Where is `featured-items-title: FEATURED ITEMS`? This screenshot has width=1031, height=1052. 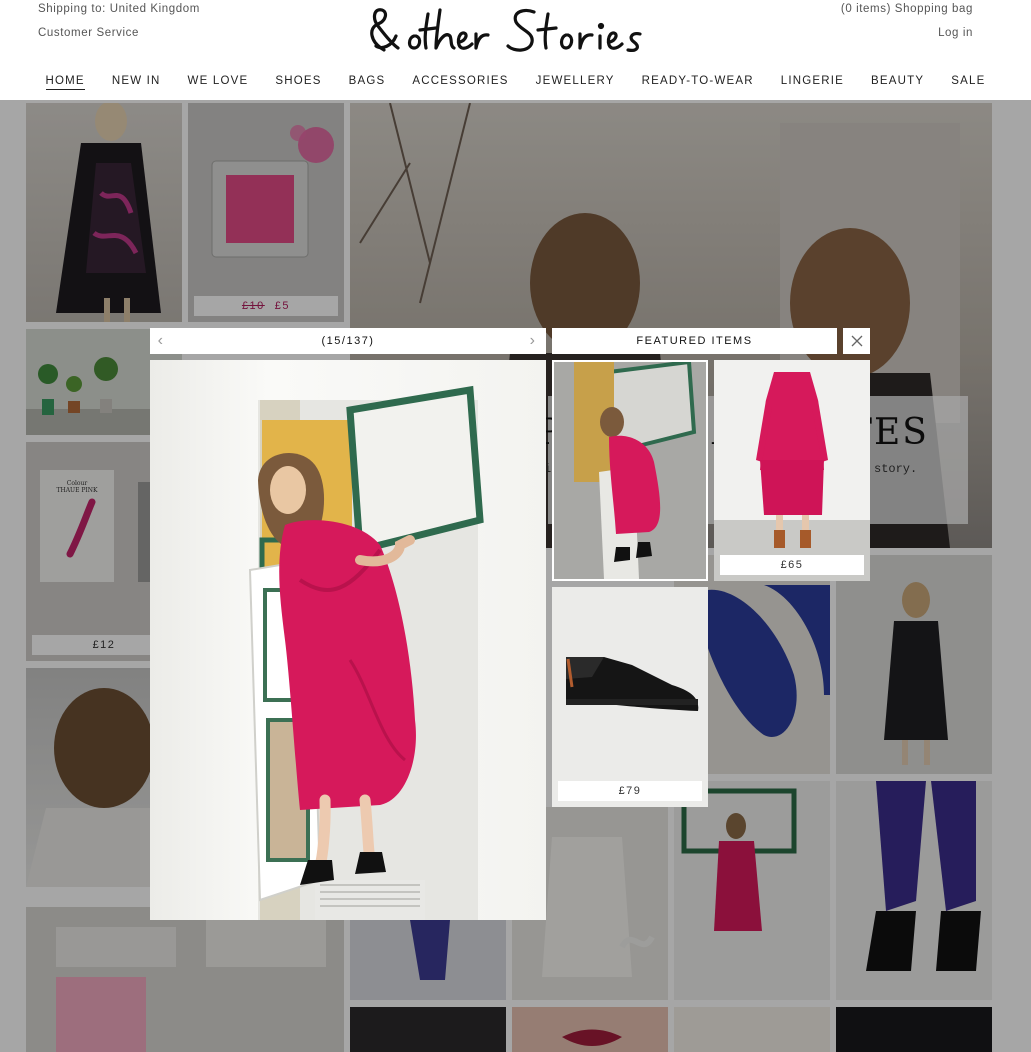
featured-items-title: FEATURED ITEMS is located at coordinates (694, 341).